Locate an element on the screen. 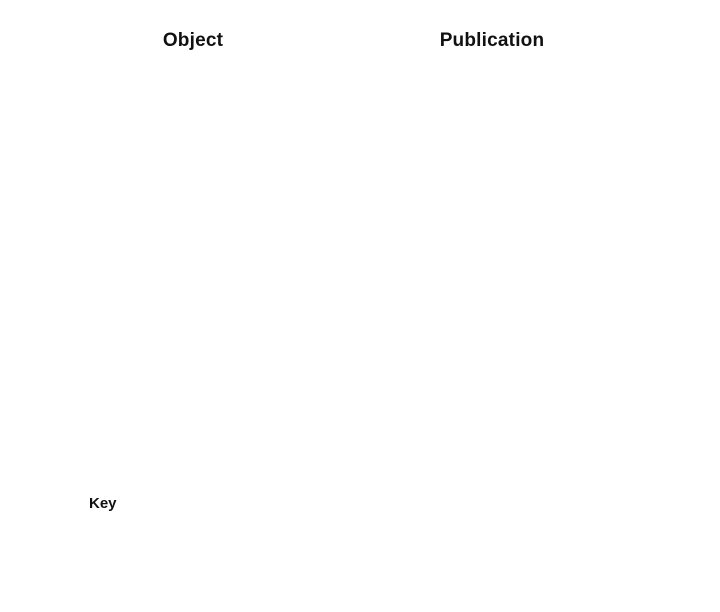 Image resolution: width=720 pixels, height=612 pixels. key-heading: Key is located at coordinates (103, 503).